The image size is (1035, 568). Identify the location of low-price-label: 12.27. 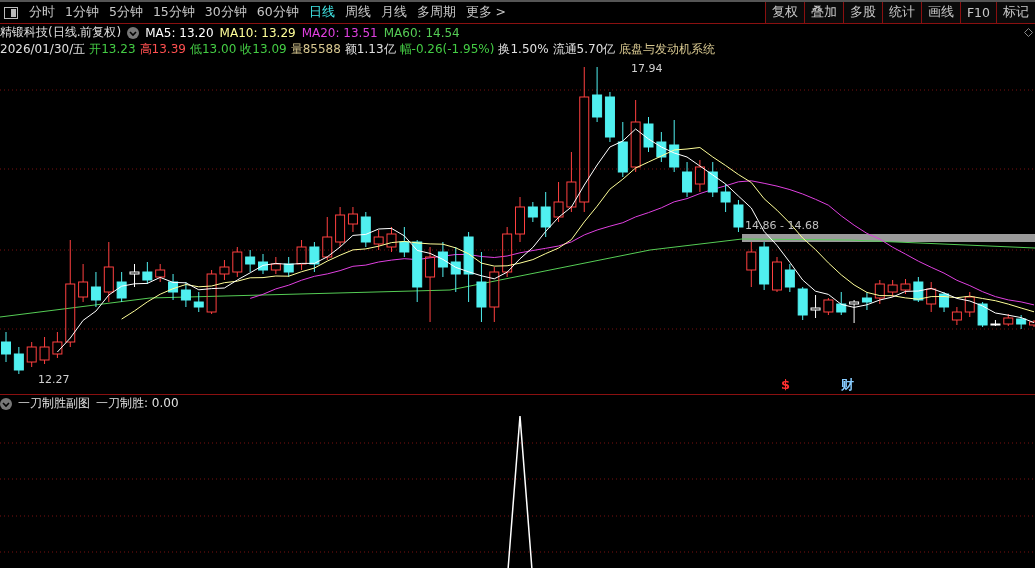
(54, 379).